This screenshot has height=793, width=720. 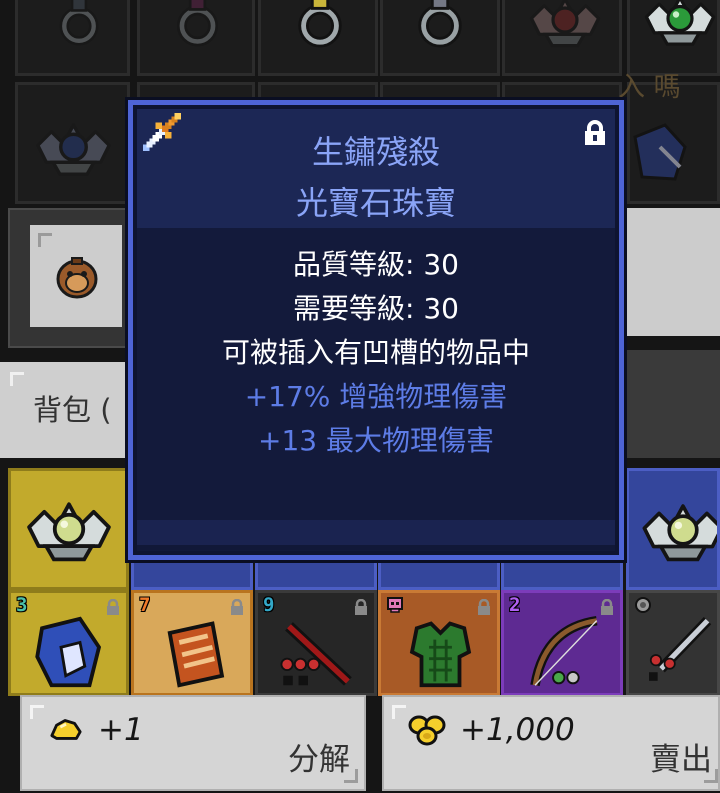 What do you see at coordinates (376, 532) in the screenshot?
I see `tooltip-footer` at bounding box center [376, 532].